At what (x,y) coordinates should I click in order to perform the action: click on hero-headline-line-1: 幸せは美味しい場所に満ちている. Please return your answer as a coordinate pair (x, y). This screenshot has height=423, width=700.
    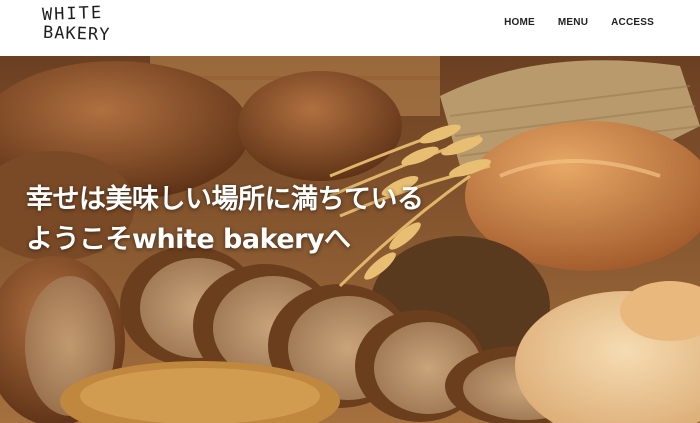
    Looking at the image, I should click on (225, 199).